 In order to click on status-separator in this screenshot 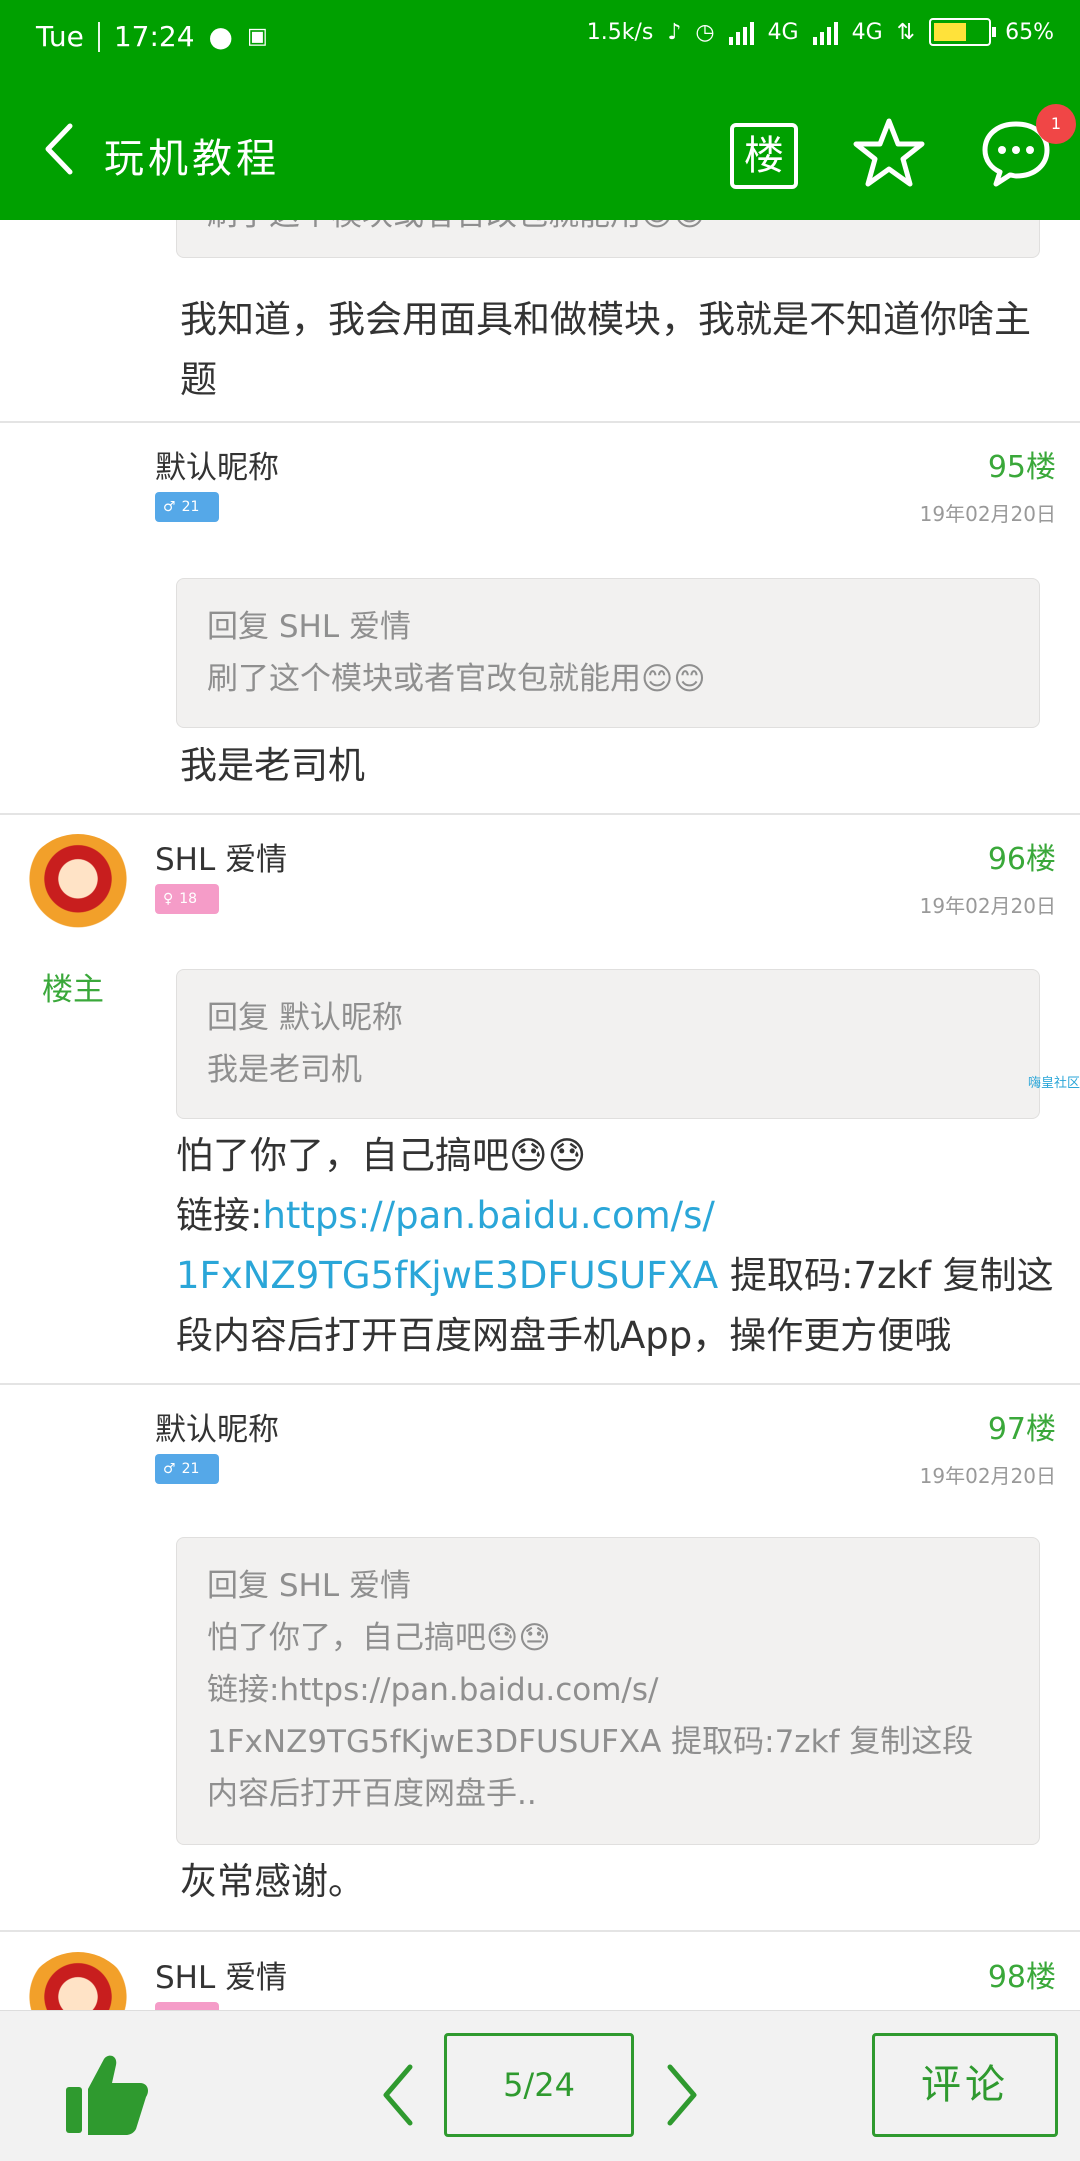, I will do `click(98, 36)`.